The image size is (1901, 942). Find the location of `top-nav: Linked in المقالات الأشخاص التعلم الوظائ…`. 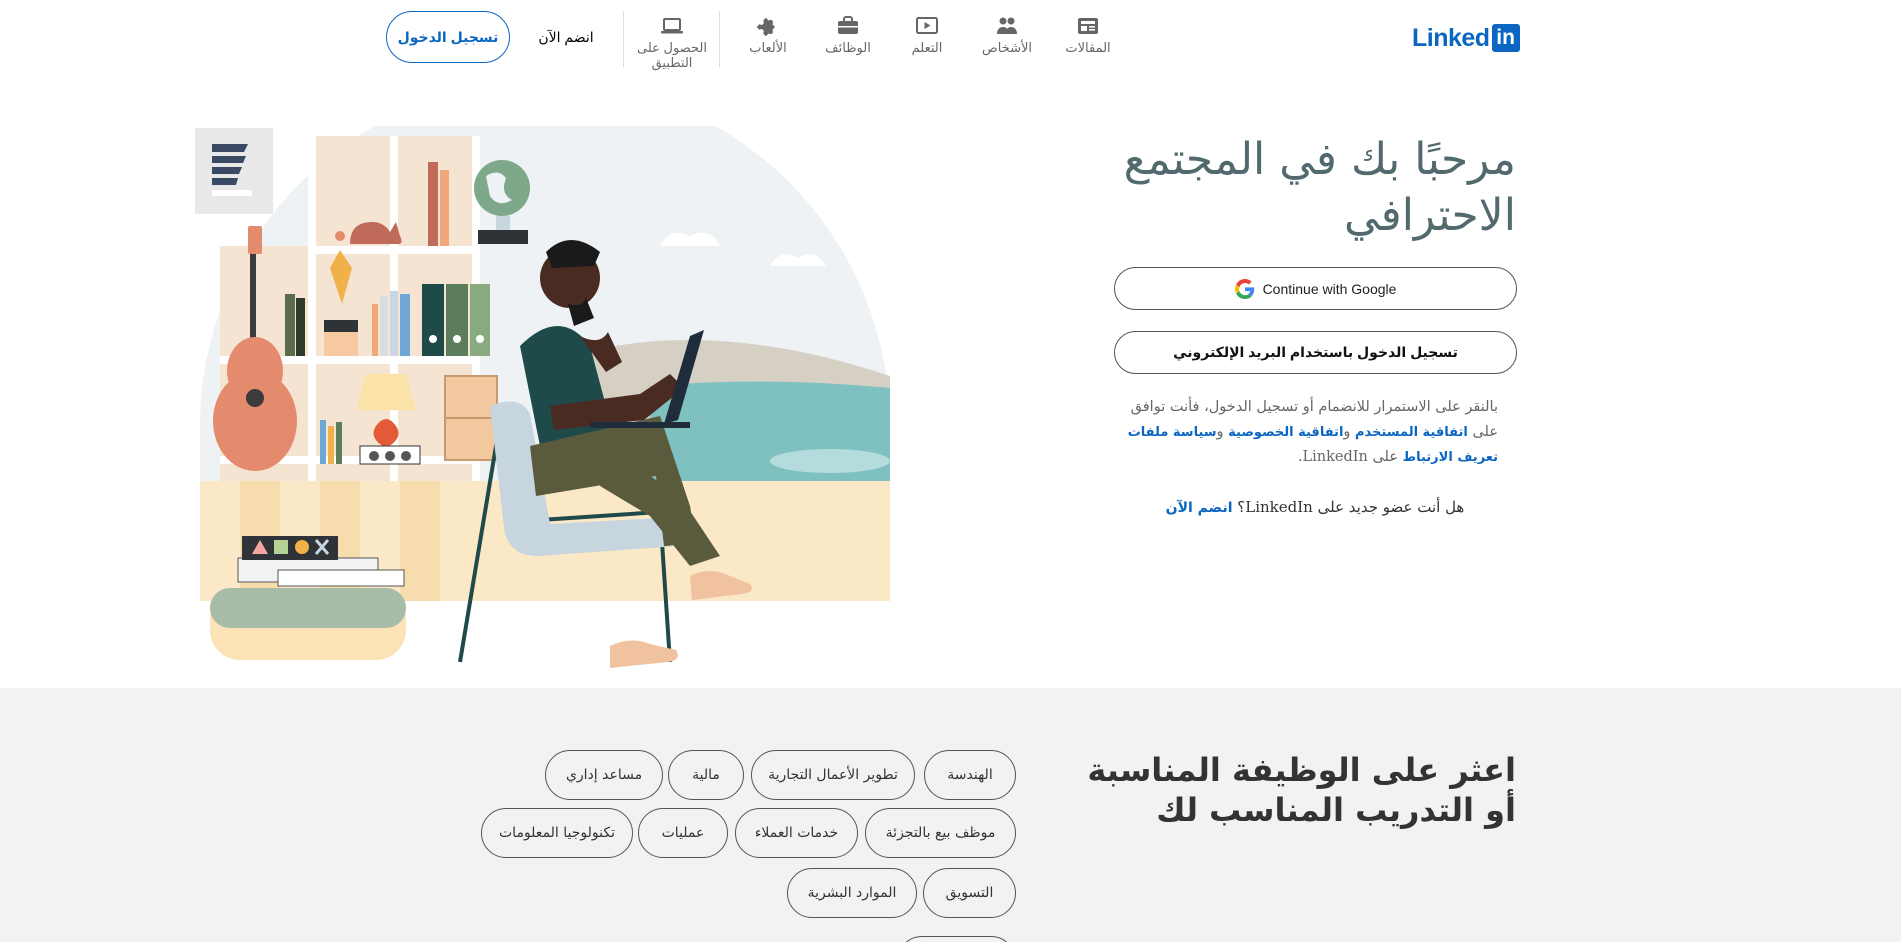

top-nav: Linked in المقالات الأشخاص التعلم الوظائ… is located at coordinates (950, 40).